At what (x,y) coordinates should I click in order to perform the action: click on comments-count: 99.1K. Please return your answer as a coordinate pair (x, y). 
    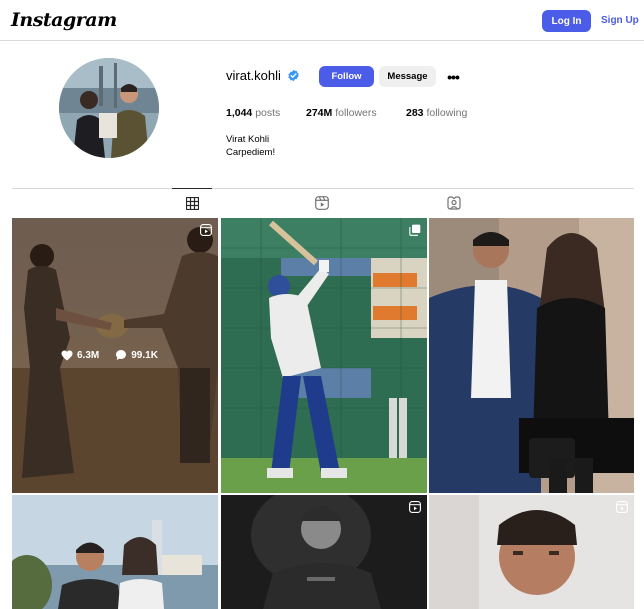
    Looking at the image, I should click on (144, 355).